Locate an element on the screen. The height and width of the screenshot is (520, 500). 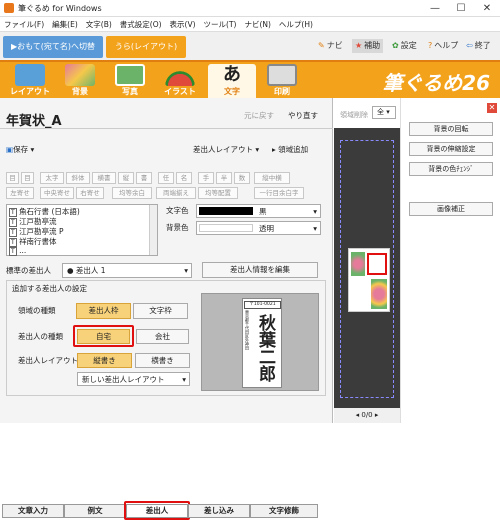
layout-select: 新しい差出人レイアウト ▾ is located at coordinates (133, 379).